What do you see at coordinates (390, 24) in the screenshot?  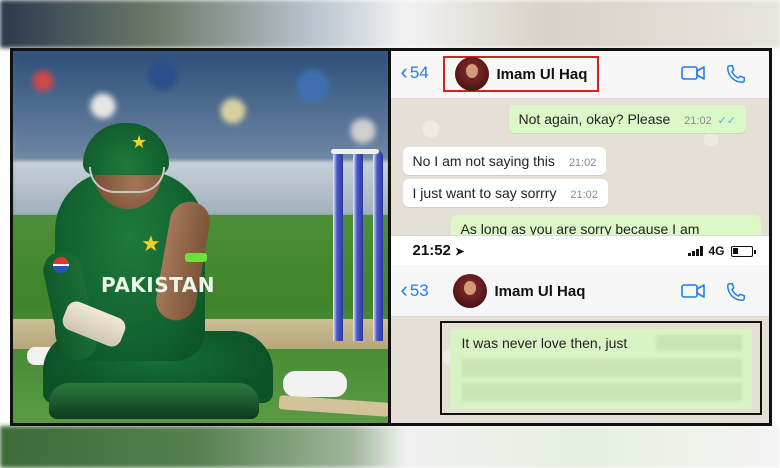 I see `blurred-background-top` at bounding box center [390, 24].